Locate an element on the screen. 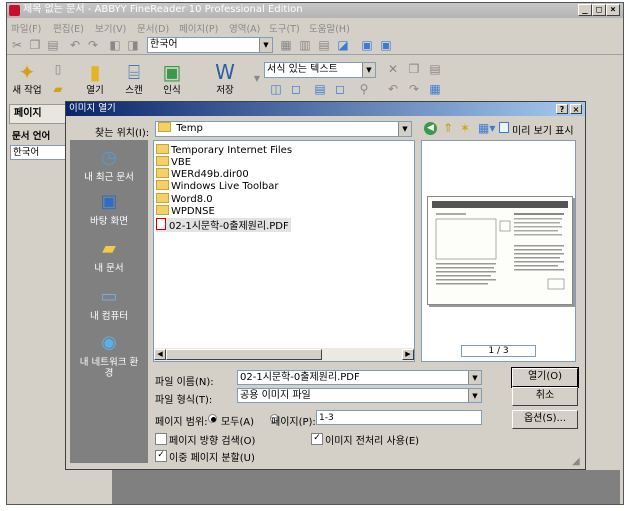  range-all-radio is located at coordinates (212, 418).